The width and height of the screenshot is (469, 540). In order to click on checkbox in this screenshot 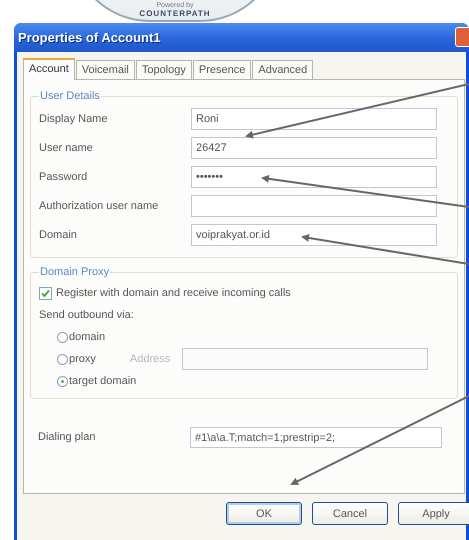, I will do `click(45, 293)`.